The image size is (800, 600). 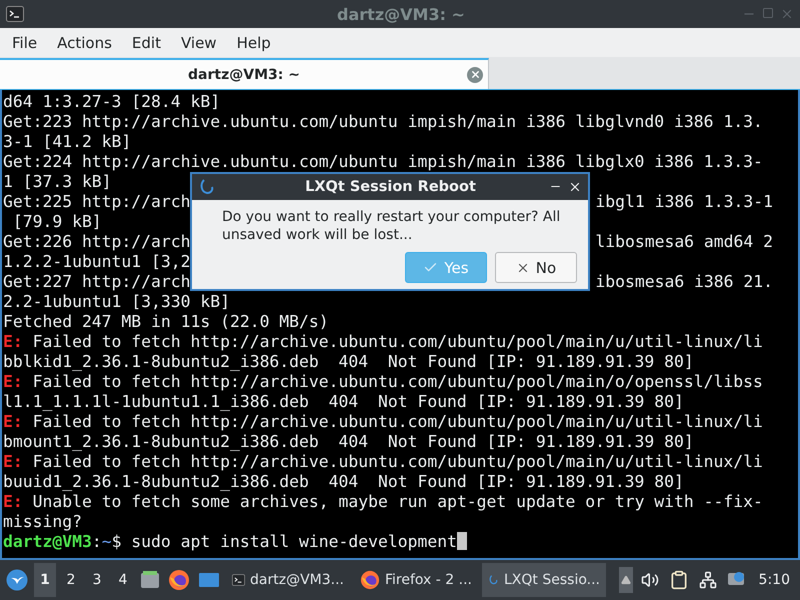 What do you see at coordinates (84, 43) in the screenshot?
I see `menu-item: Actions` at bounding box center [84, 43].